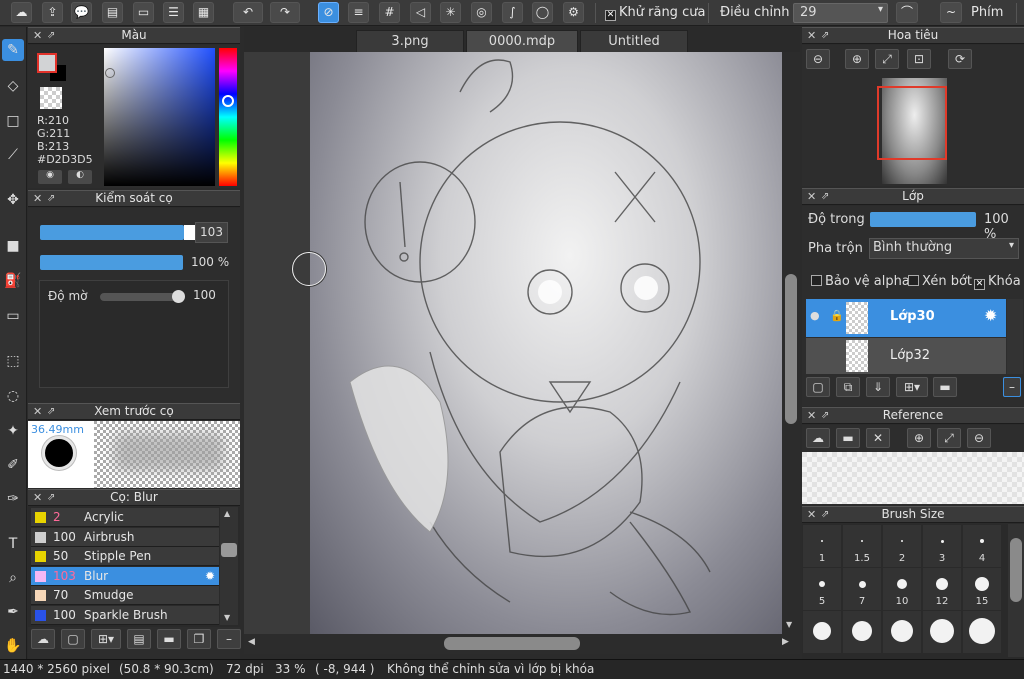 Image resolution: width=1024 pixels, height=679 pixels. What do you see at coordinates (125, 615) in the screenshot?
I see `brush-list-item: 100 Sparkle Brush` at bounding box center [125, 615].